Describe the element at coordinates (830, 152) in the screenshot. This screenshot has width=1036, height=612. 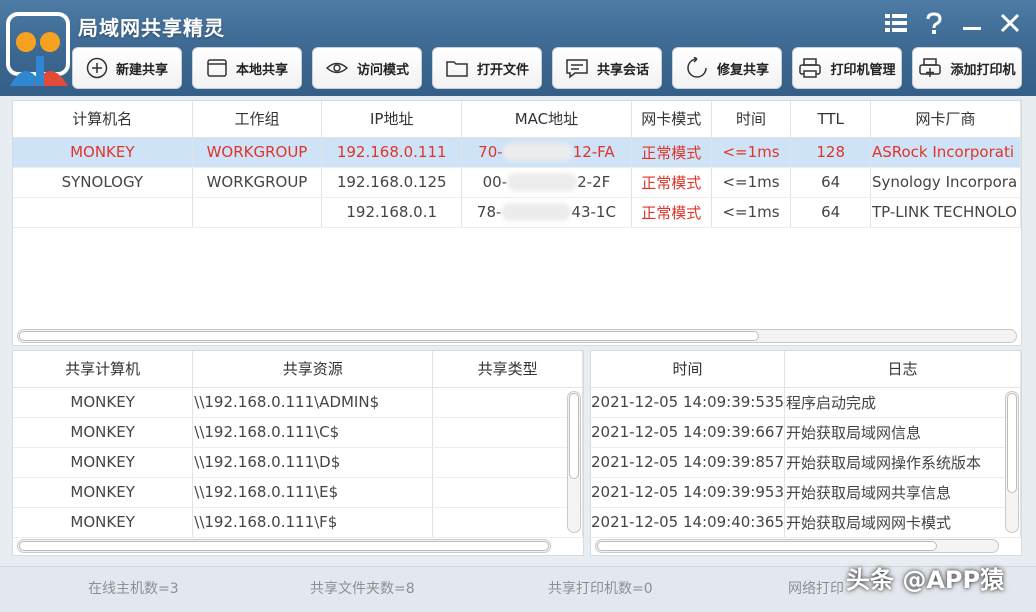
I see `cell-ttl: 128` at that location.